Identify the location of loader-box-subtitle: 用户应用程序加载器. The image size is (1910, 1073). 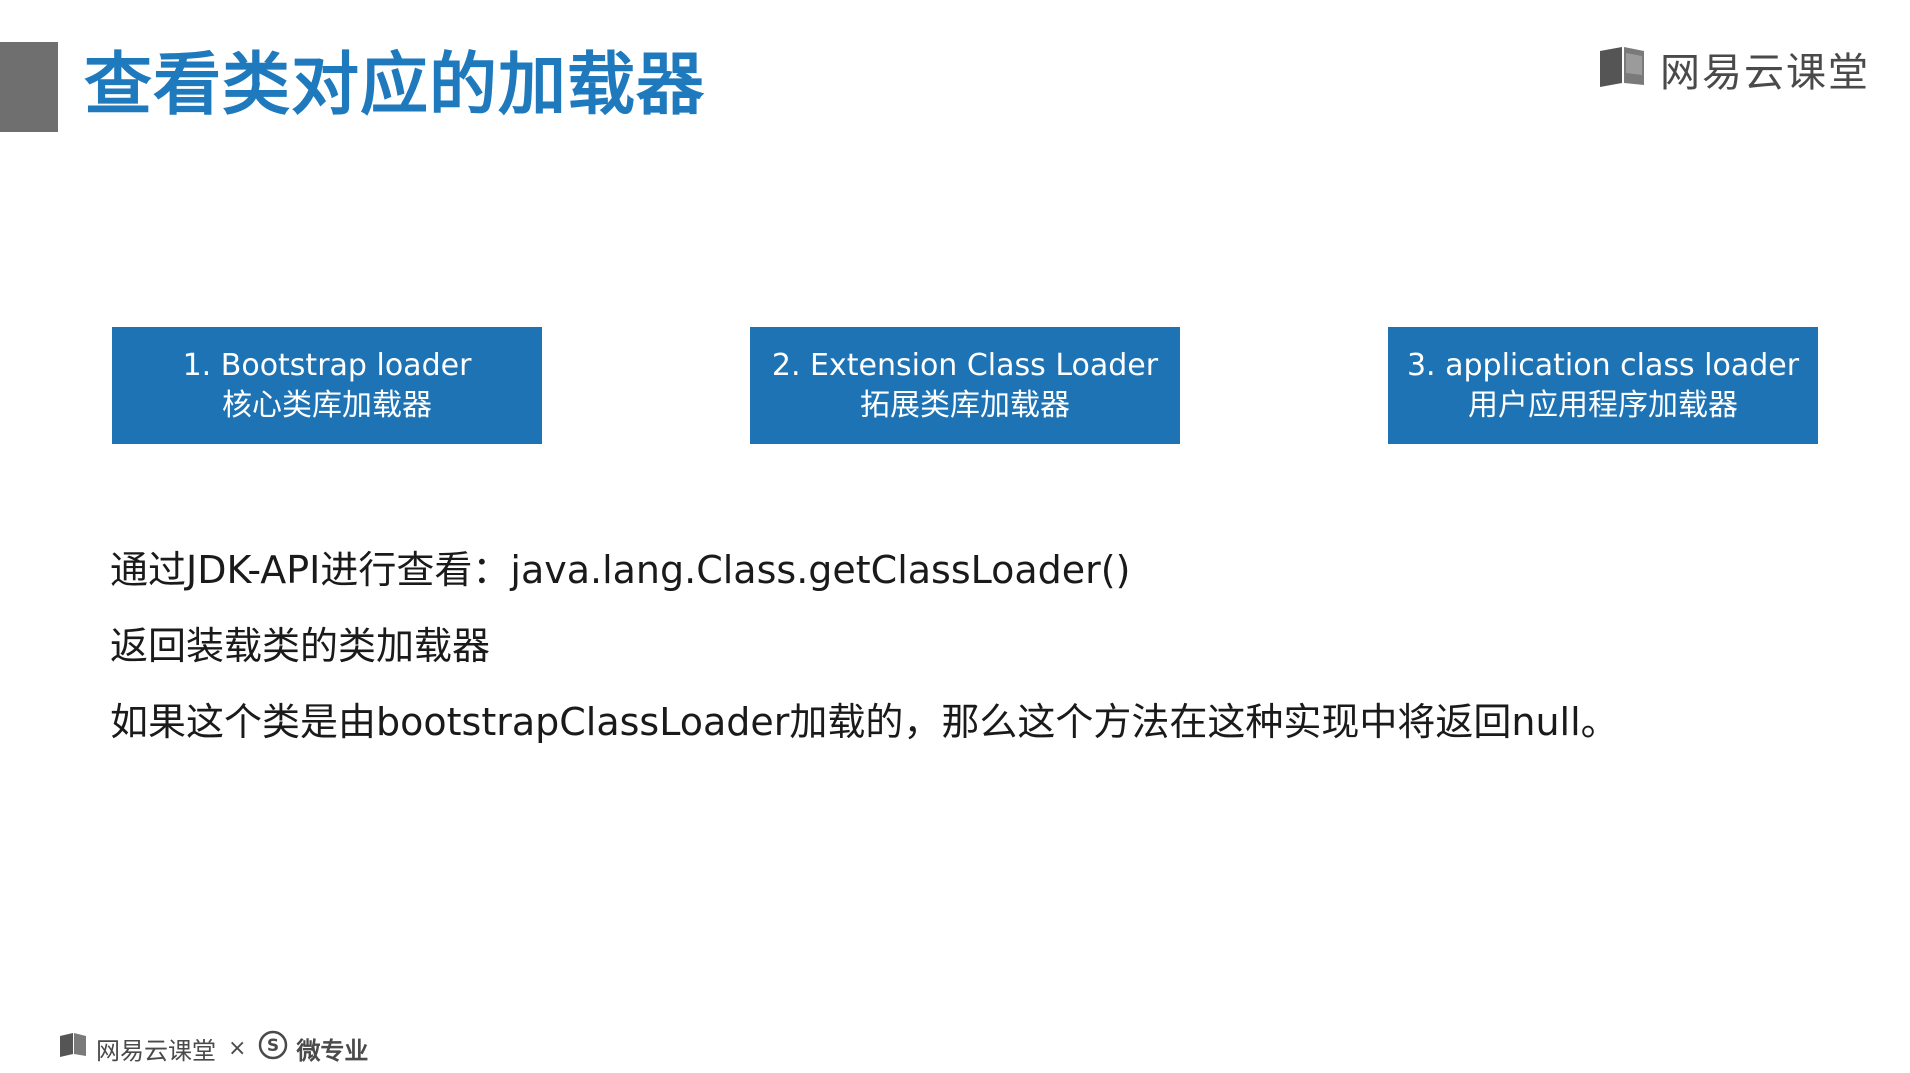
(1603, 405).